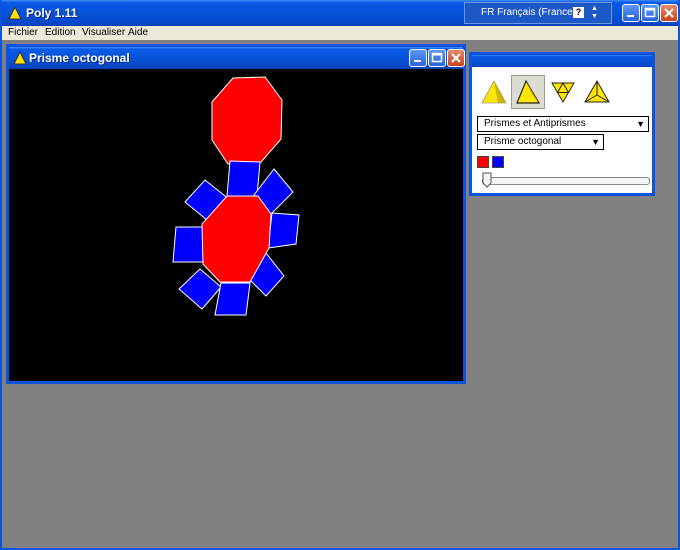 The height and width of the screenshot is (550, 680). What do you see at coordinates (562, 61) in the screenshot?
I see `control-panel-titlebar` at bounding box center [562, 61].